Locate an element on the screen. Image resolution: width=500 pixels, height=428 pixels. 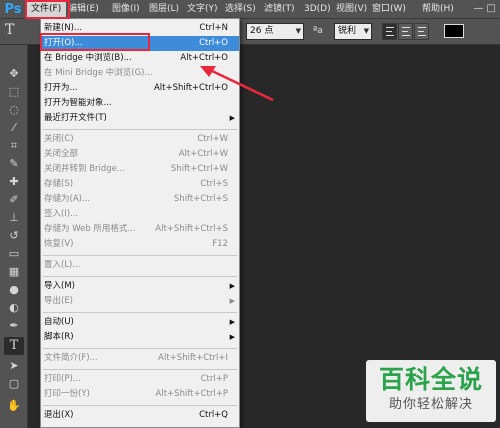
menu-3d: 3D(D) is located at coordinates (317, 9).